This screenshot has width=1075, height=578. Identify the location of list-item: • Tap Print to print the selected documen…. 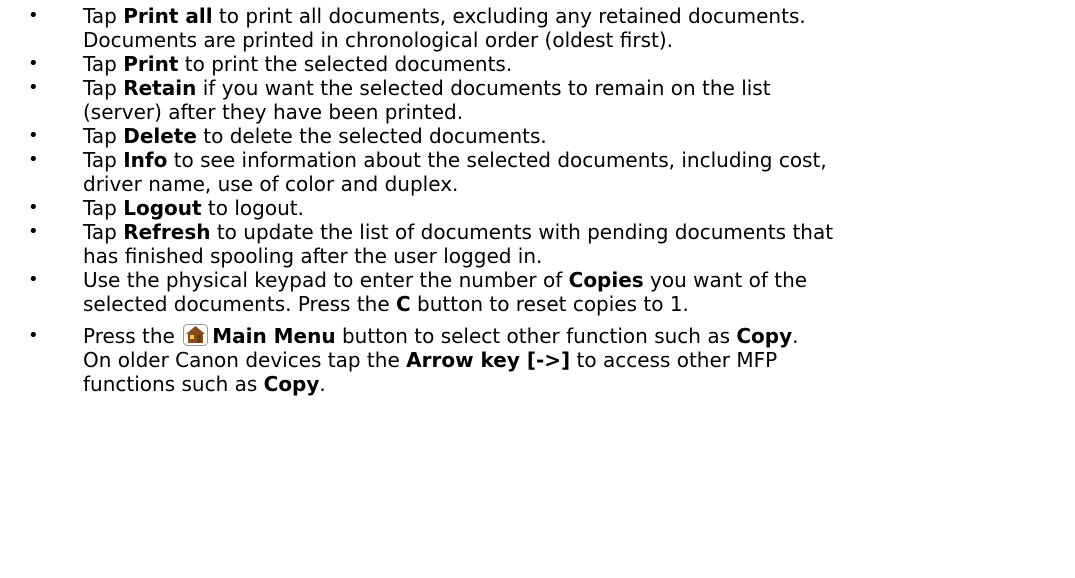
(537, 64).